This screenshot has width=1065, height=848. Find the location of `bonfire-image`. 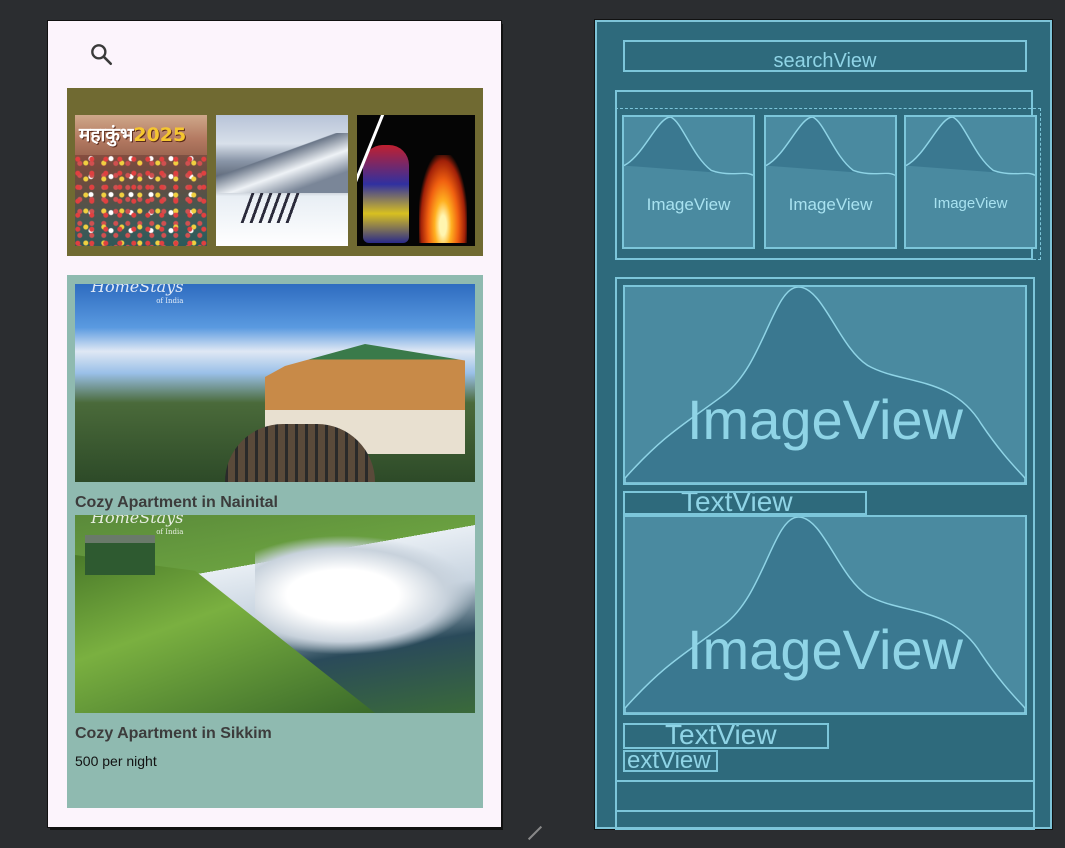

bonfire-image is located at coordinates (443, 199).